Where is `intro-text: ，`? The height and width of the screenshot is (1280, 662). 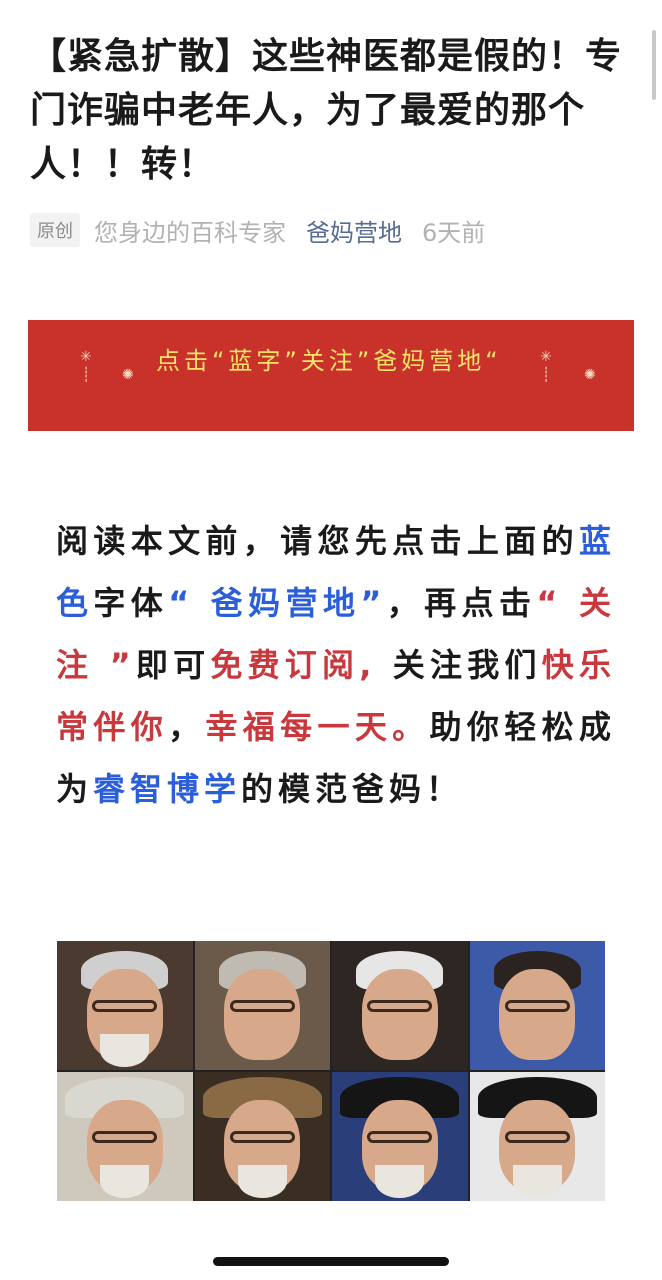 intro-text: ， is located at coordinates (187, 727).